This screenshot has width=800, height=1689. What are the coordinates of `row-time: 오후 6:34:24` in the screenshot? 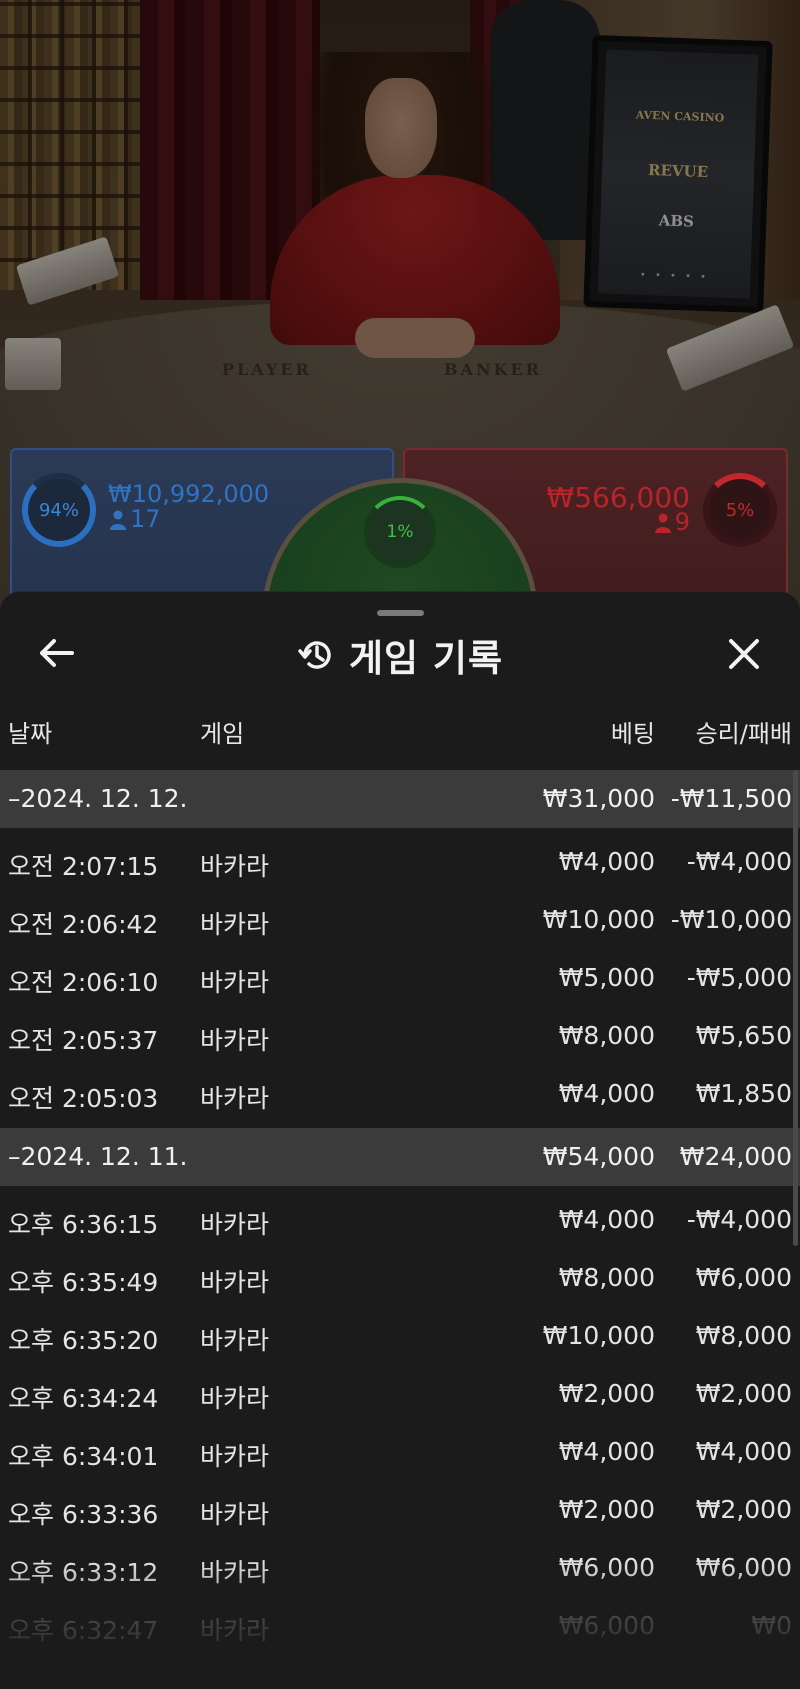 It's located at (83, 1398).